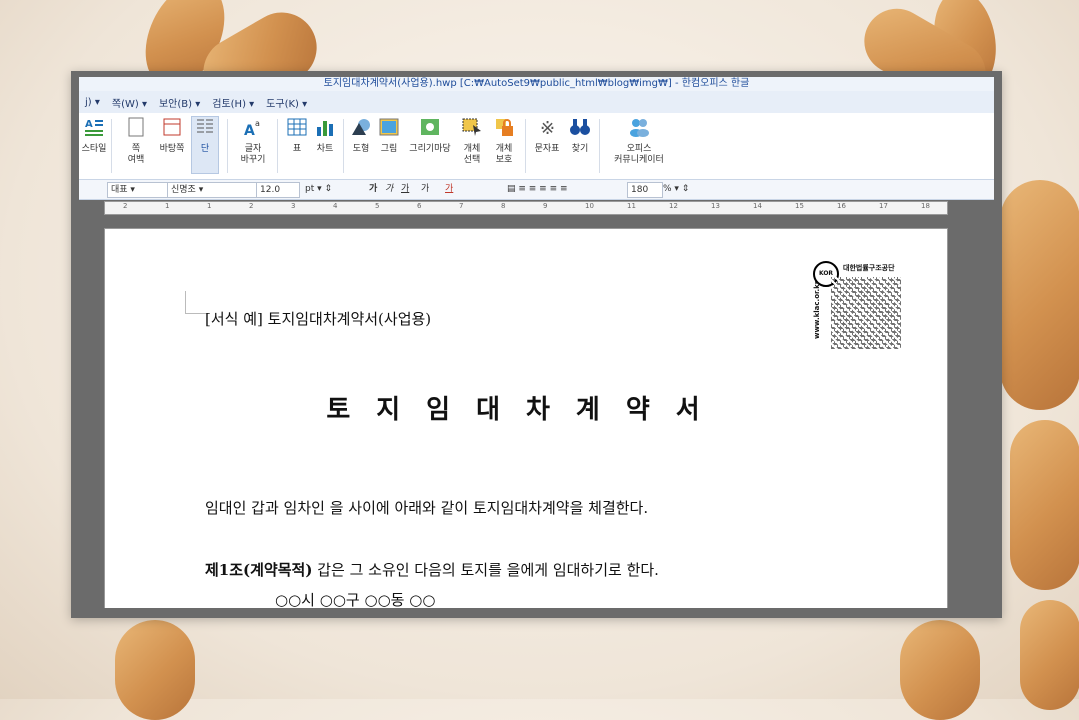 This screenshot has width=1079, height=720. I want to click on menu-item-review: 검토(H) ▾, so click(233, 102).